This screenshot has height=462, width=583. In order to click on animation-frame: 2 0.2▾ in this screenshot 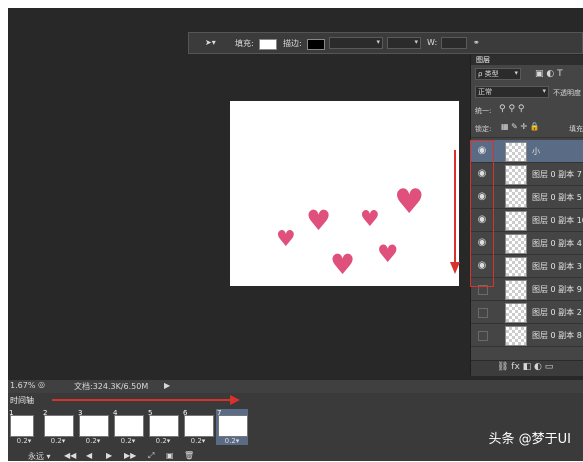, I will do `click(58, 427)`.